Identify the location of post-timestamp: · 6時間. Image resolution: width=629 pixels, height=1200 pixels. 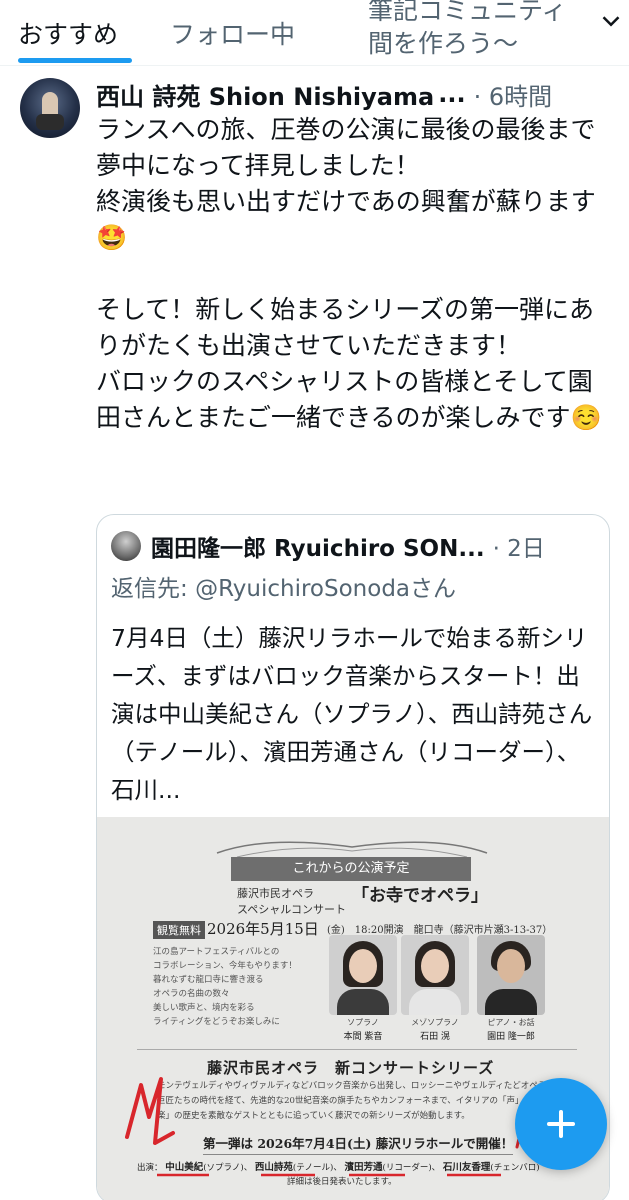
(513, 94).